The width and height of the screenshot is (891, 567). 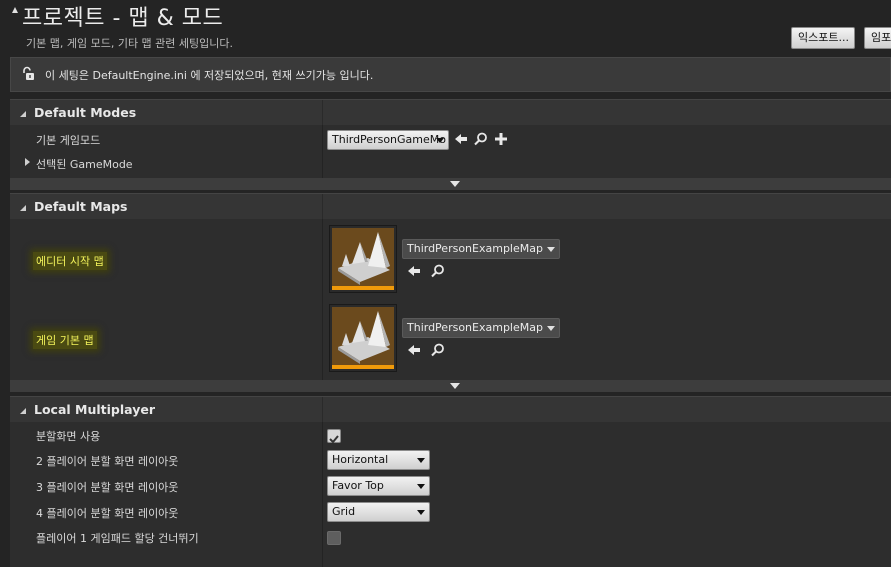 What do you see at coordinates (65, 340) in the screenshot?
I see `game-default-map-label: 게임 기본 맵` at bounding box center [65, 340].